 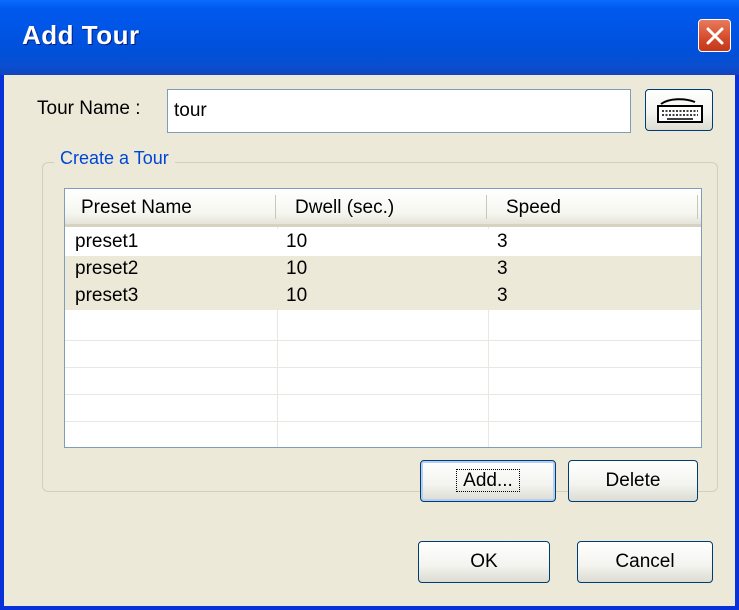 I want to click on close-button, so click(x=714, y=35).